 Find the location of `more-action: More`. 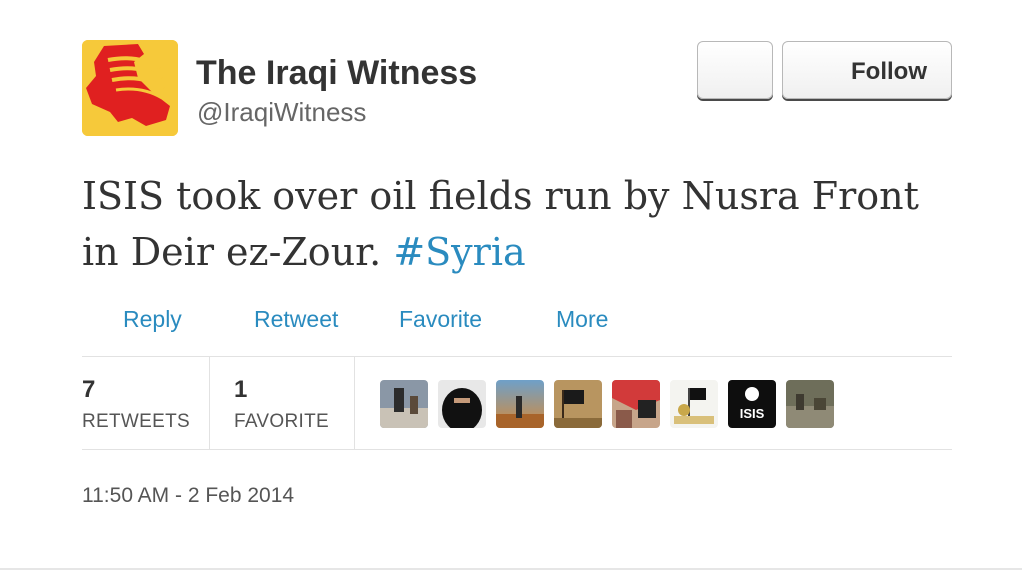

more-action: More is located at coordinates (582, 319).